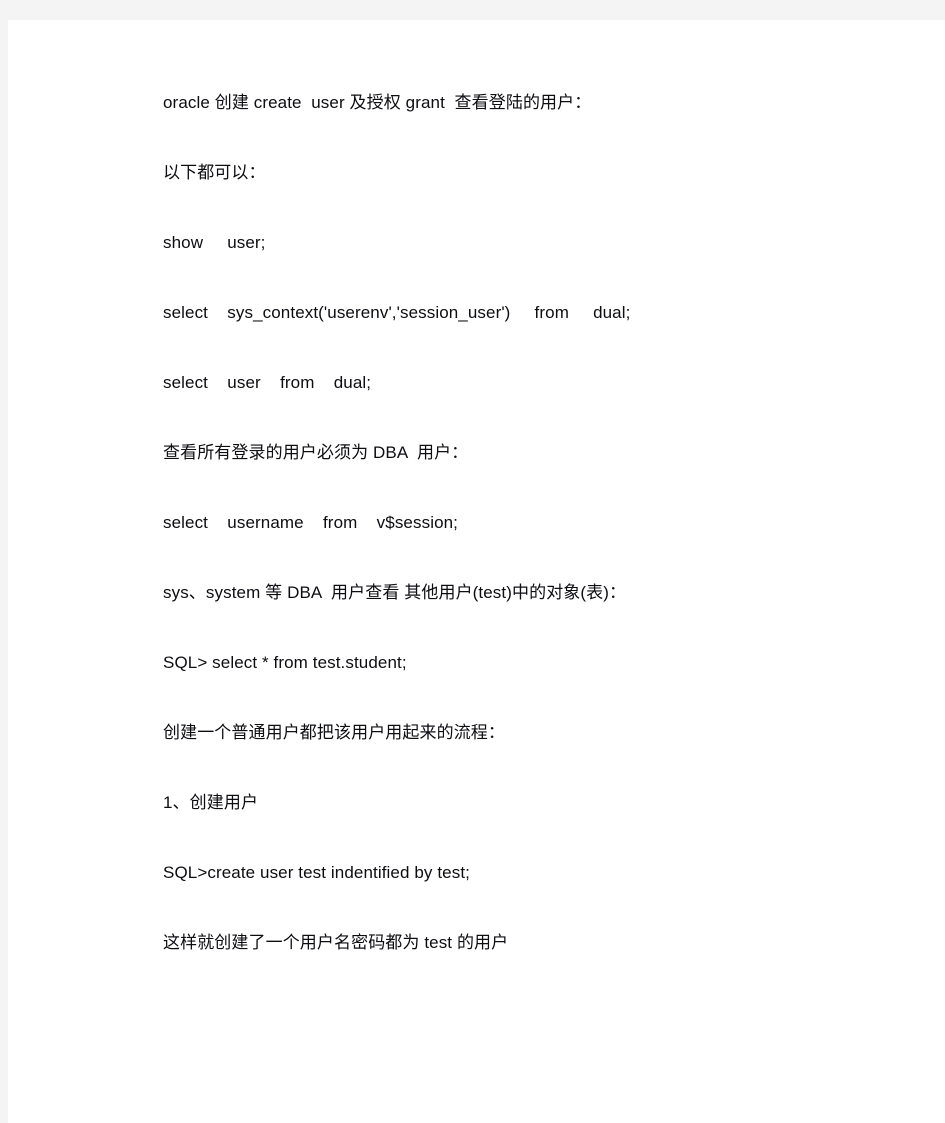 Image resolution: width=945 pixels, height=1123 pixels. Describe the element at coordinates (214, 242) in the screenshot. I see `paragraph-sql-show-user: show user;` at that location.